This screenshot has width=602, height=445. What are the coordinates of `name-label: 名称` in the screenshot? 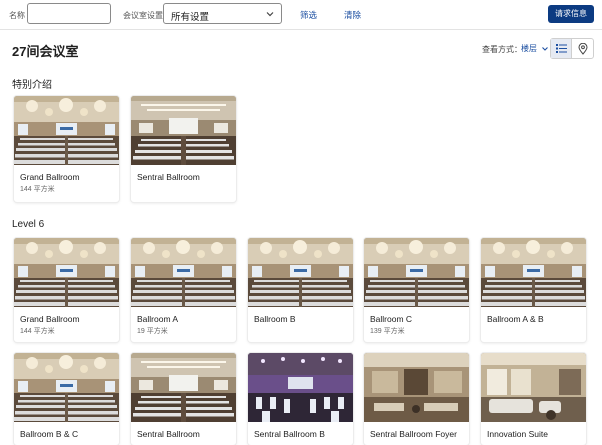 It's located at (17, 15).